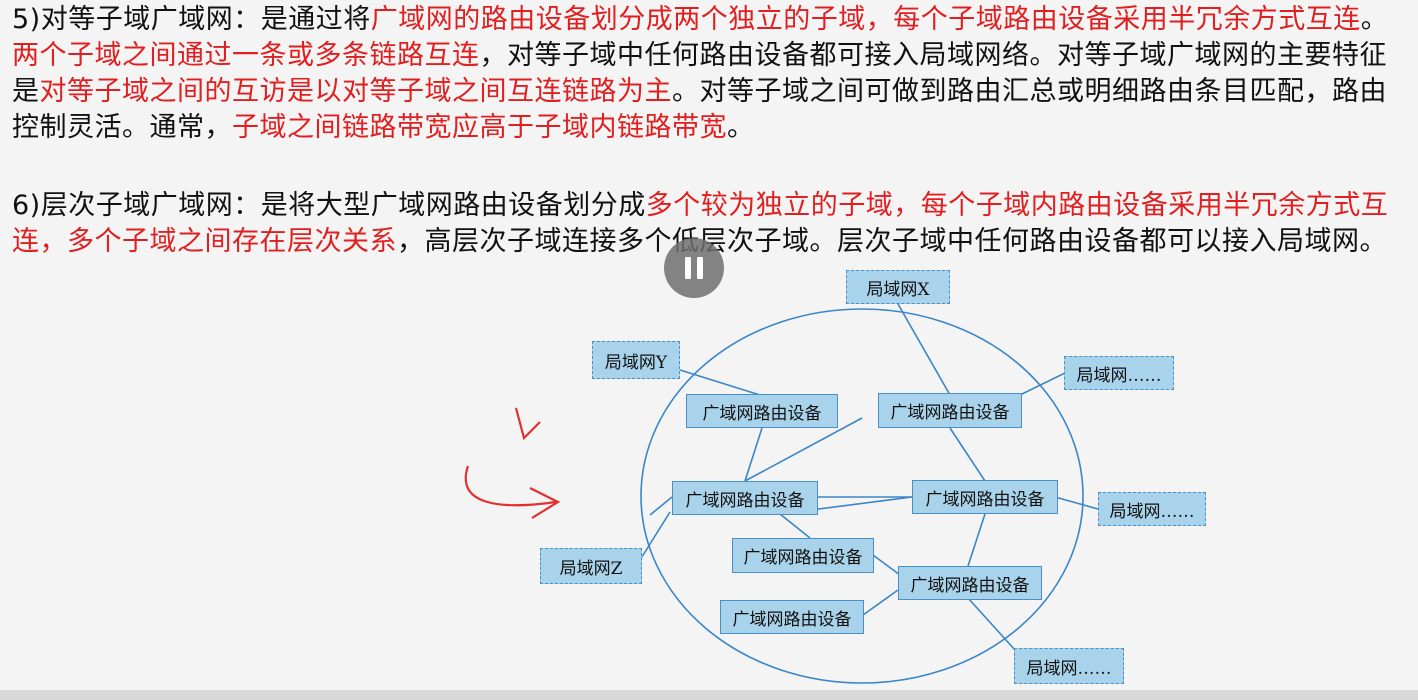 Image resolution: width=1418 pixels, height=700 pixels. What do you see at coordinates (898, 287) in the screenshot?
I see `lan-x-box: 局域网X` at bounding box center [898, 287].